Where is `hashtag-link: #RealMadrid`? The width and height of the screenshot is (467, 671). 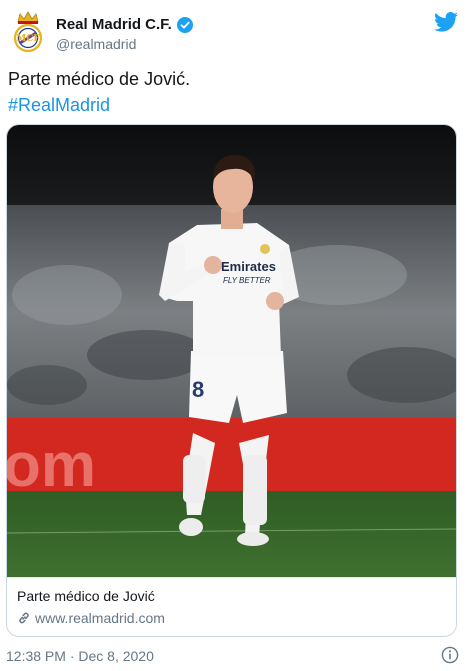 hashtag-link: #RealMadrid is located at coordinates (99, 105).